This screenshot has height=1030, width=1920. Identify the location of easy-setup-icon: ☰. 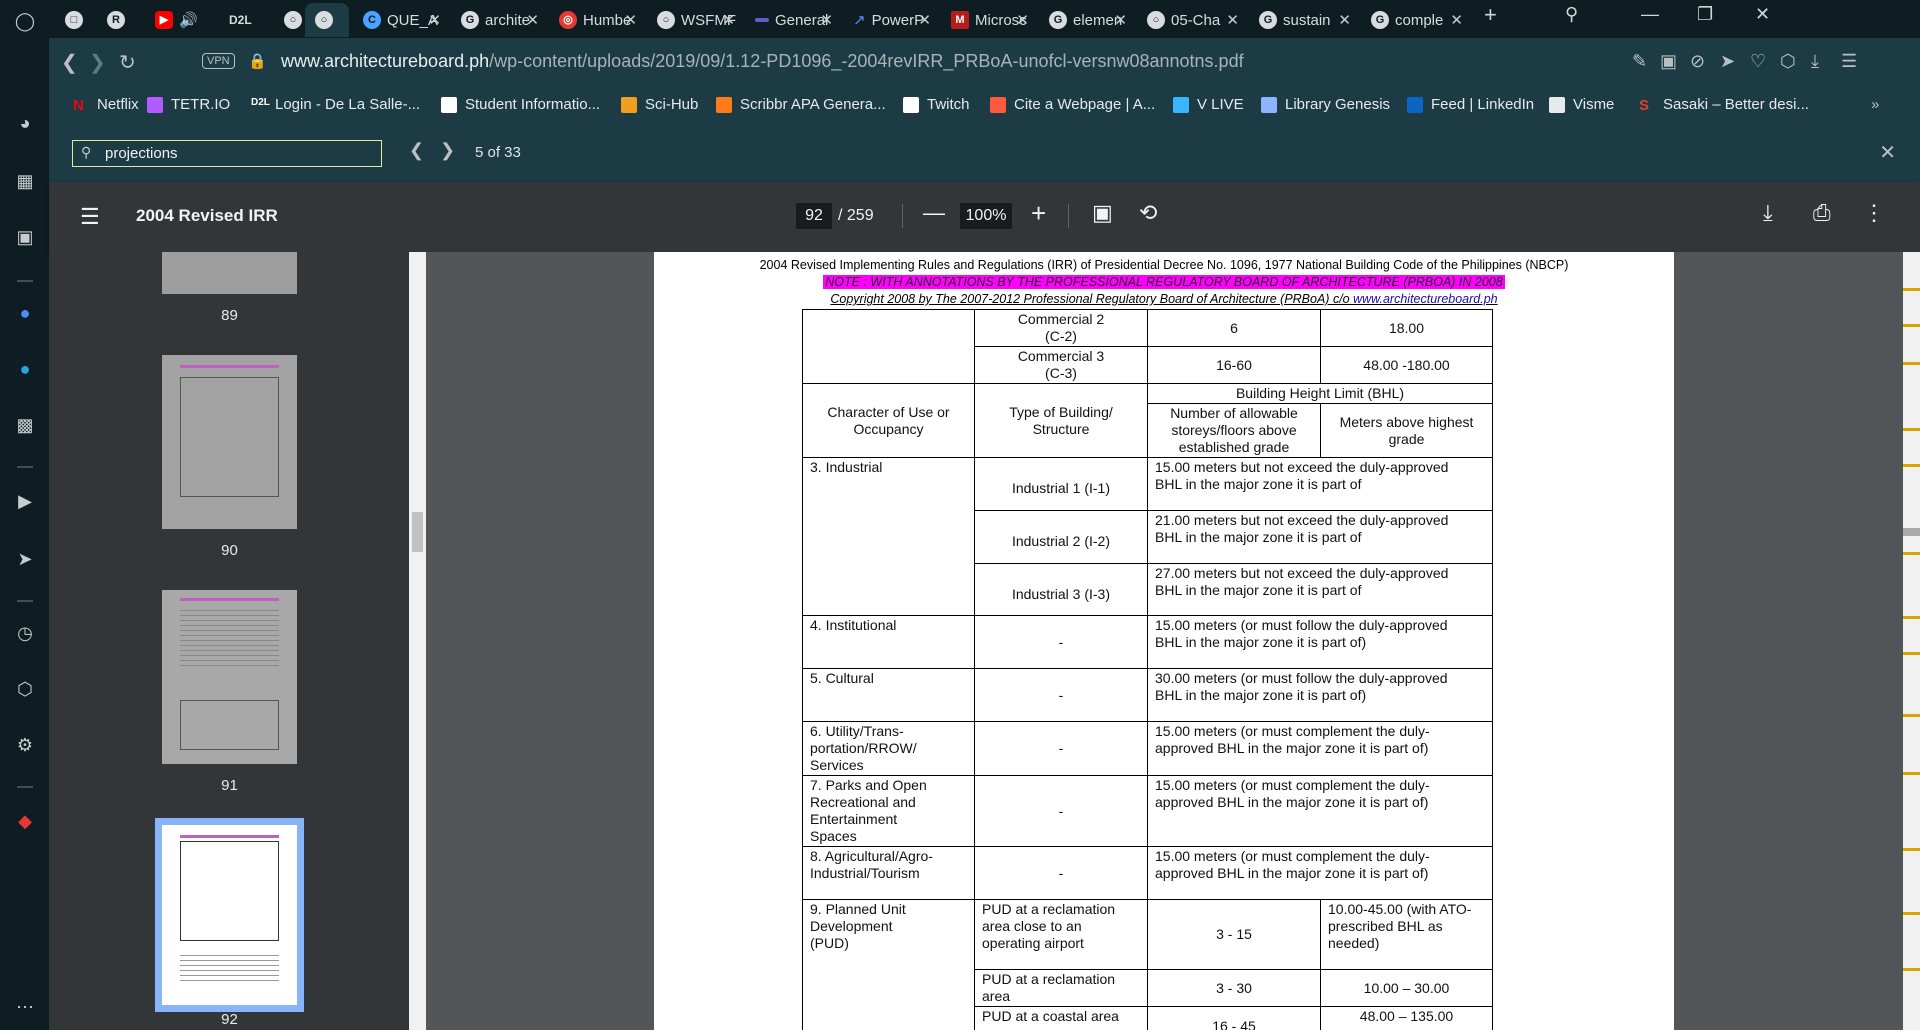
(1849, 61).